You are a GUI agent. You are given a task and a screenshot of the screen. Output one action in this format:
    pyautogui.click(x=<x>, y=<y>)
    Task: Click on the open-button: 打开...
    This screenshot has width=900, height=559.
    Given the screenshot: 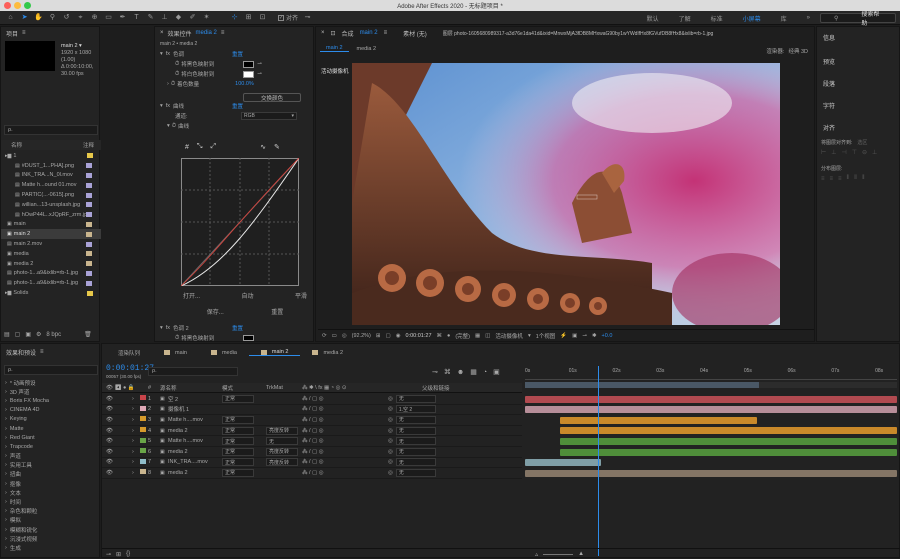 What is the action you would take?
    pyautogui.click(x=191, y=295)
    